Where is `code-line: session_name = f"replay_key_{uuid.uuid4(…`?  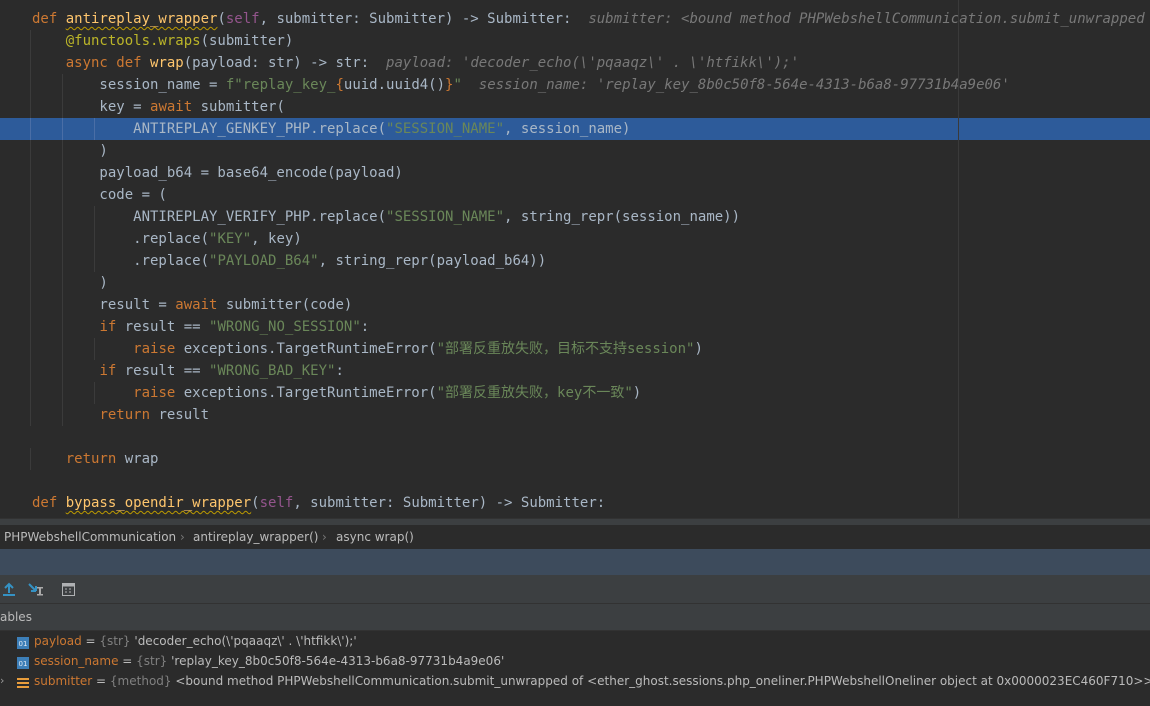 code-line: session_name = f"replay_key_{uuid.uuid4(… is located at coordinates (575, 85).